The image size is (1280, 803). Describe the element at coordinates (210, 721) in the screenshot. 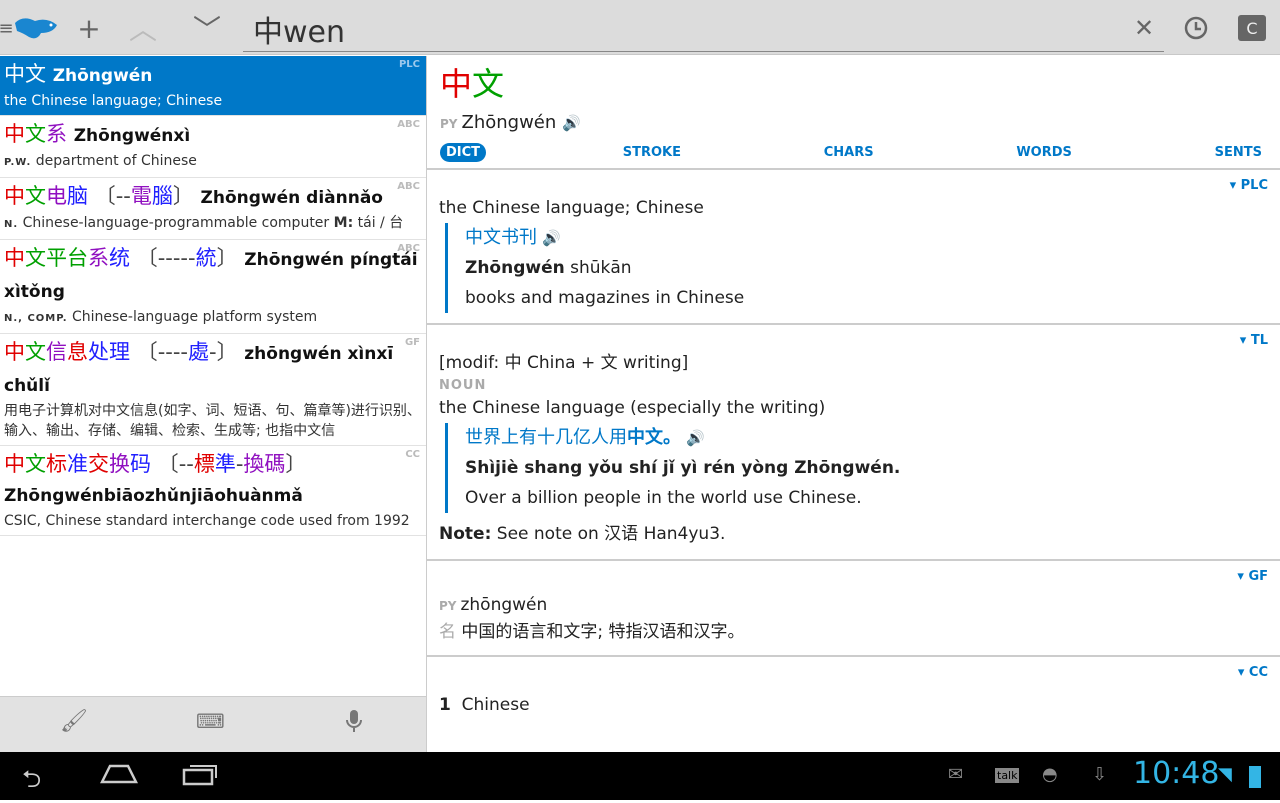

I see `keyboard-icon: ⌨` at that location.